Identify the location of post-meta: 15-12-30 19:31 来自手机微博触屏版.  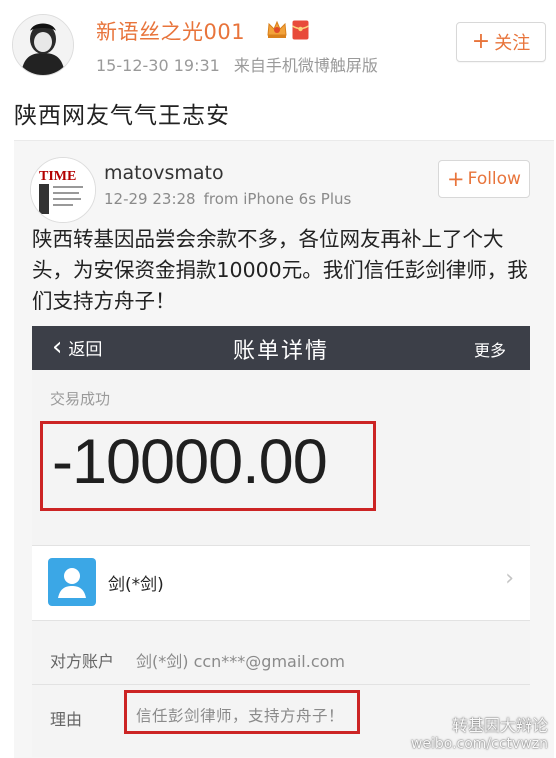
(237, 64).